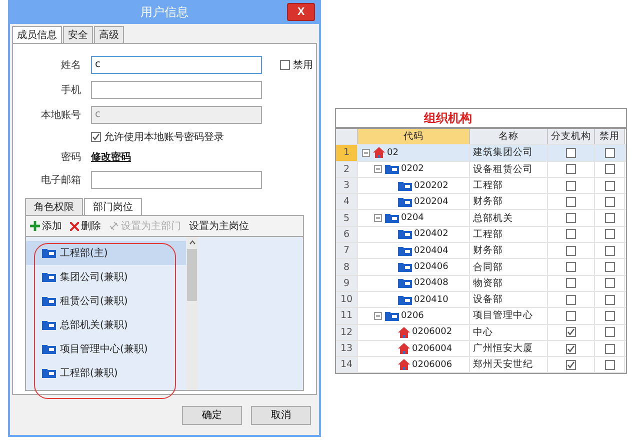 The image size is (634, 445). I want to click on table-row: 6 020402 工程部, so click(481, 235).